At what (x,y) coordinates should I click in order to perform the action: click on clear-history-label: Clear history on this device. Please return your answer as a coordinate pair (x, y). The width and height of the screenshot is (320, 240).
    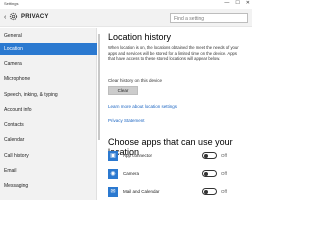
    Looking at the image, I should click on (135, 80).